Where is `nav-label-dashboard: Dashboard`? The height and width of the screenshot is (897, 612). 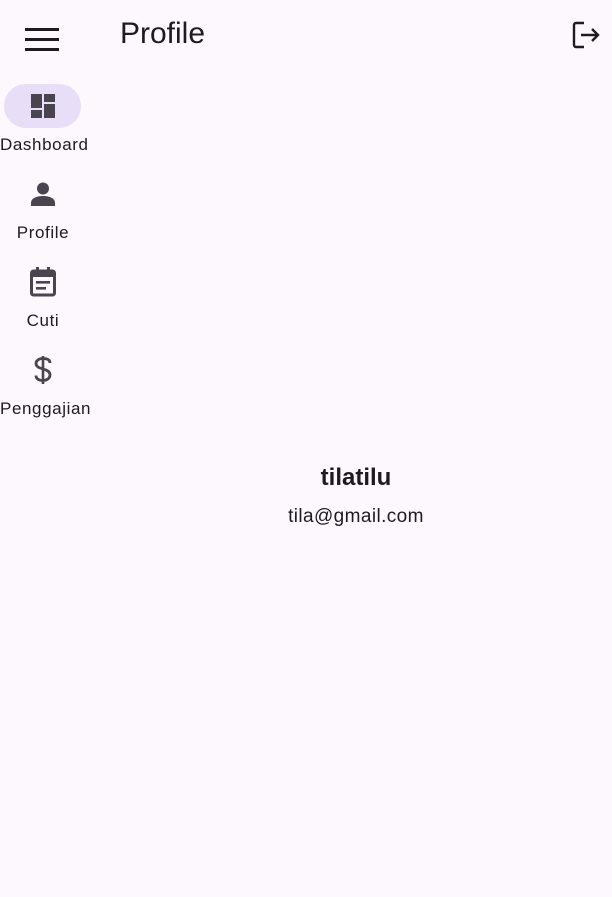 nav-label-dashboard: Dashboard is located at coordinates (44, 144).